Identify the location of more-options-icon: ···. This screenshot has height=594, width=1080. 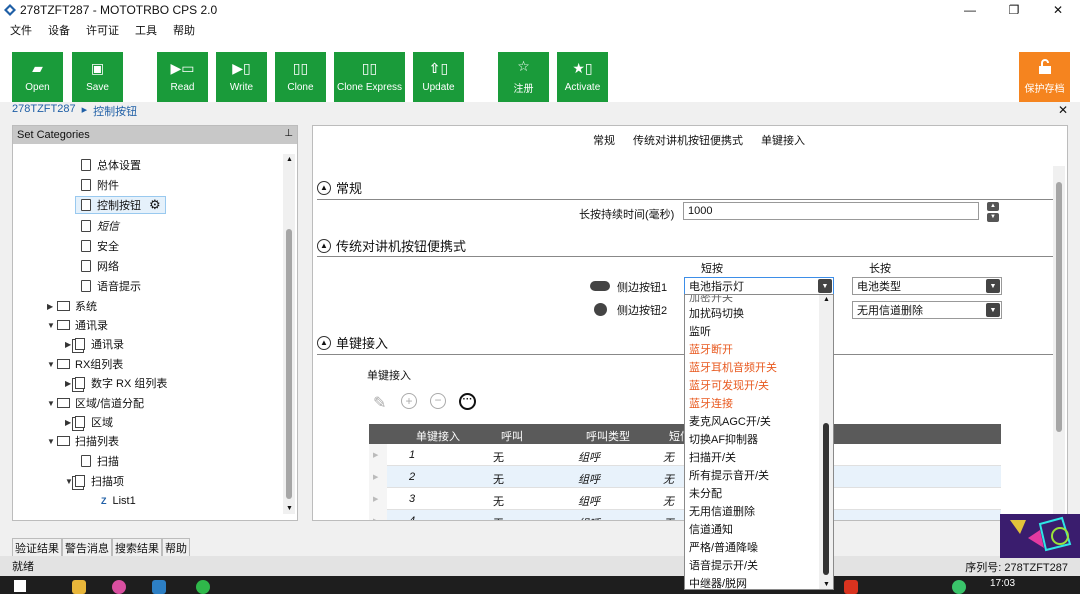
(467, 401).